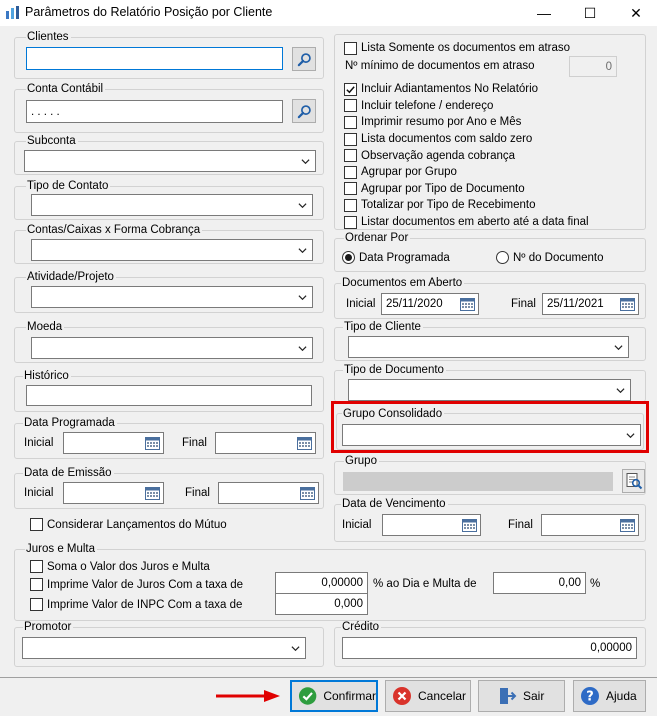 The width and height of the screenshot is (657, 716). Describe the element at coordinates (114, 230) in the screenshot. I see `contas-caixas-label: Contas/Caixas x Forma Cobrança` at that location.